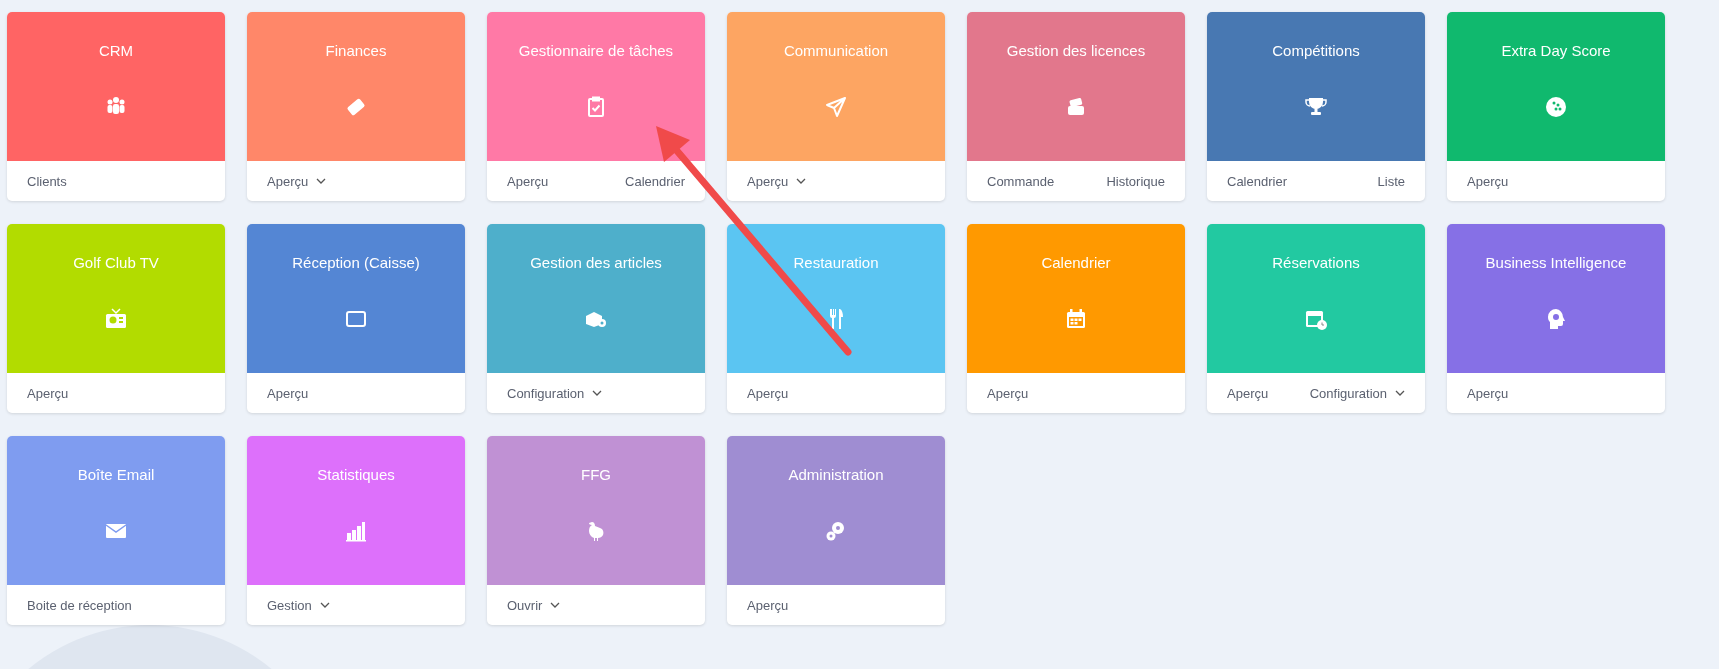 The height and width of the screenshot is (669, 1719). I want to click on app-tile: Gestion des articles Configuration, so click(596, 318).